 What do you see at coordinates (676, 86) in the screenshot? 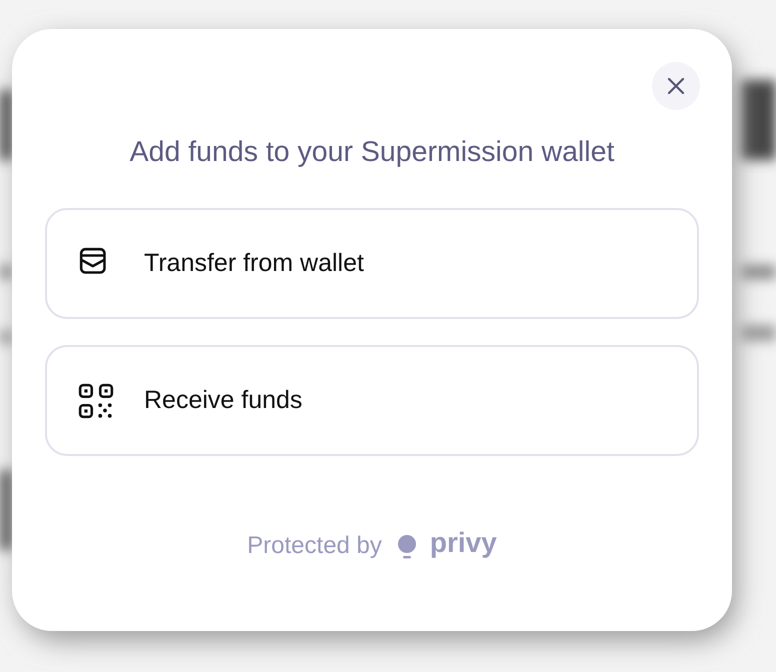
I see `close-button` at bounding box center [676, 86].